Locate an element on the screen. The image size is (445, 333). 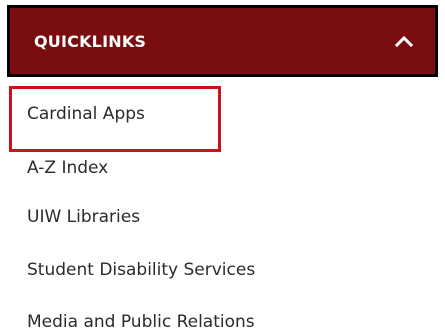
link-uiw-libraries: UIW Libraries is located at coordinates (83, 217).